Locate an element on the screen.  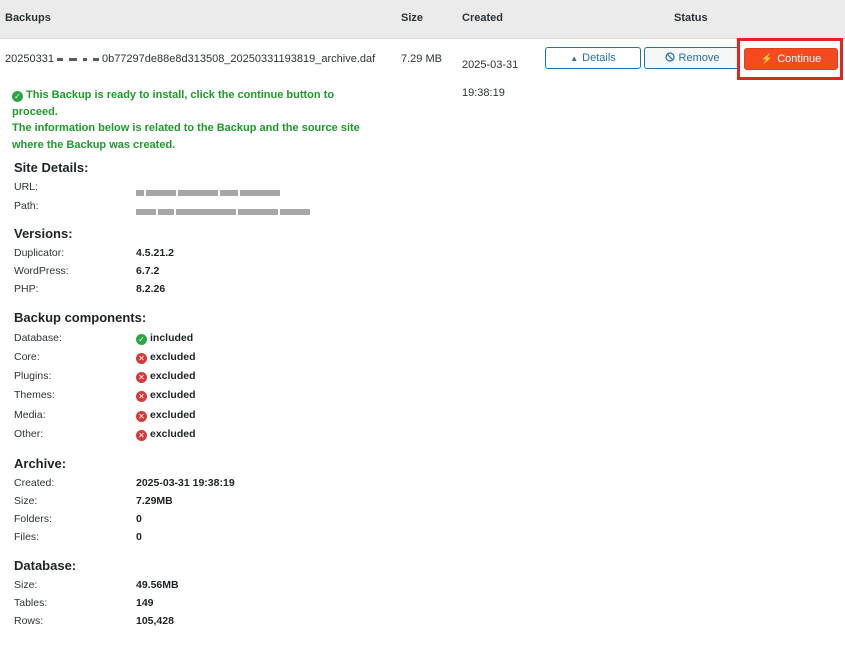
archive-label: Folders: is located at coordinates (33, 519).